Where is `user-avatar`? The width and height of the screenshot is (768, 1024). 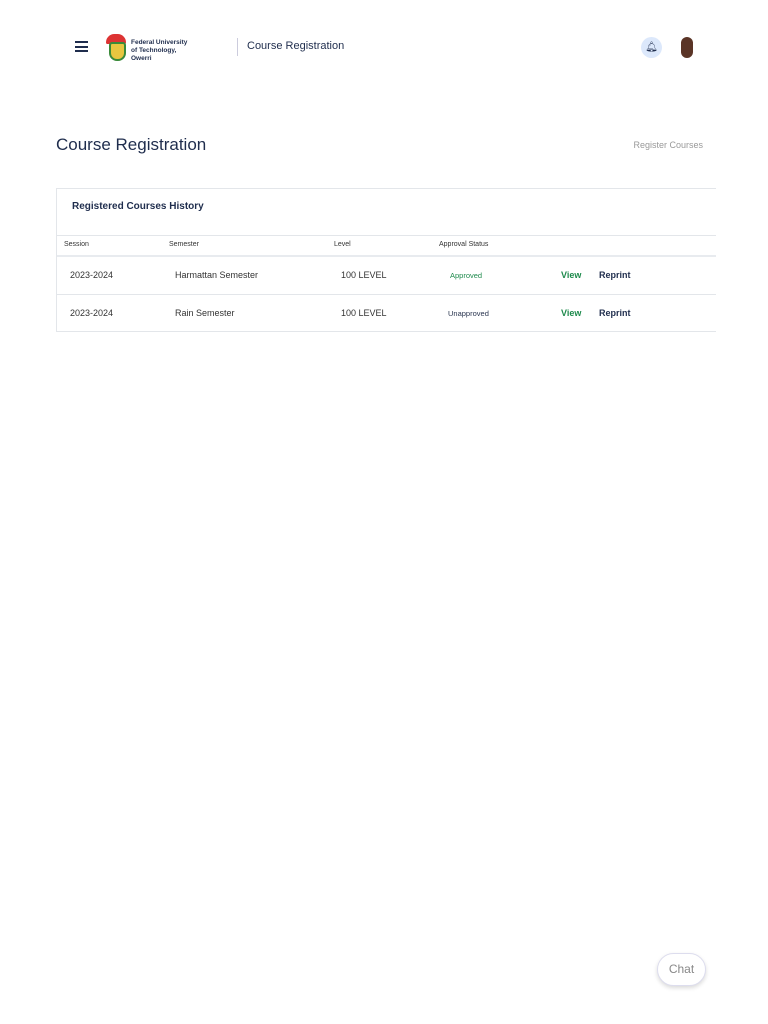
user-avatar is located at coordinates (687, 47).